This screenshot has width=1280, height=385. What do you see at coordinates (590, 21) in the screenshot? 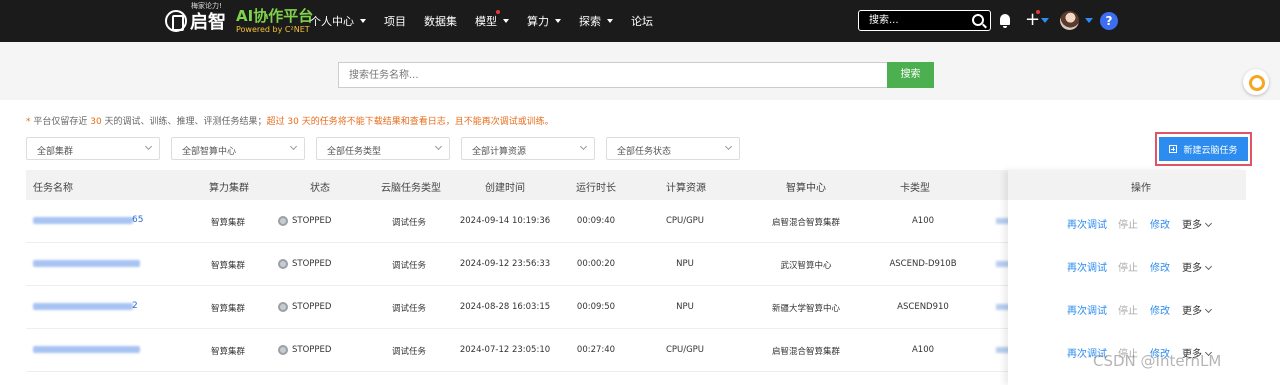
I see `menu-label: 探索` at bounding box center [590, 21].